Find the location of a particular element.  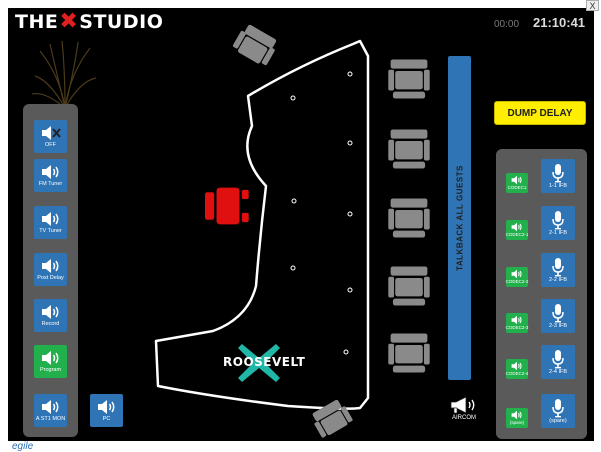

codec-button: CODEC2-3 is located at coordinates (517, 323).